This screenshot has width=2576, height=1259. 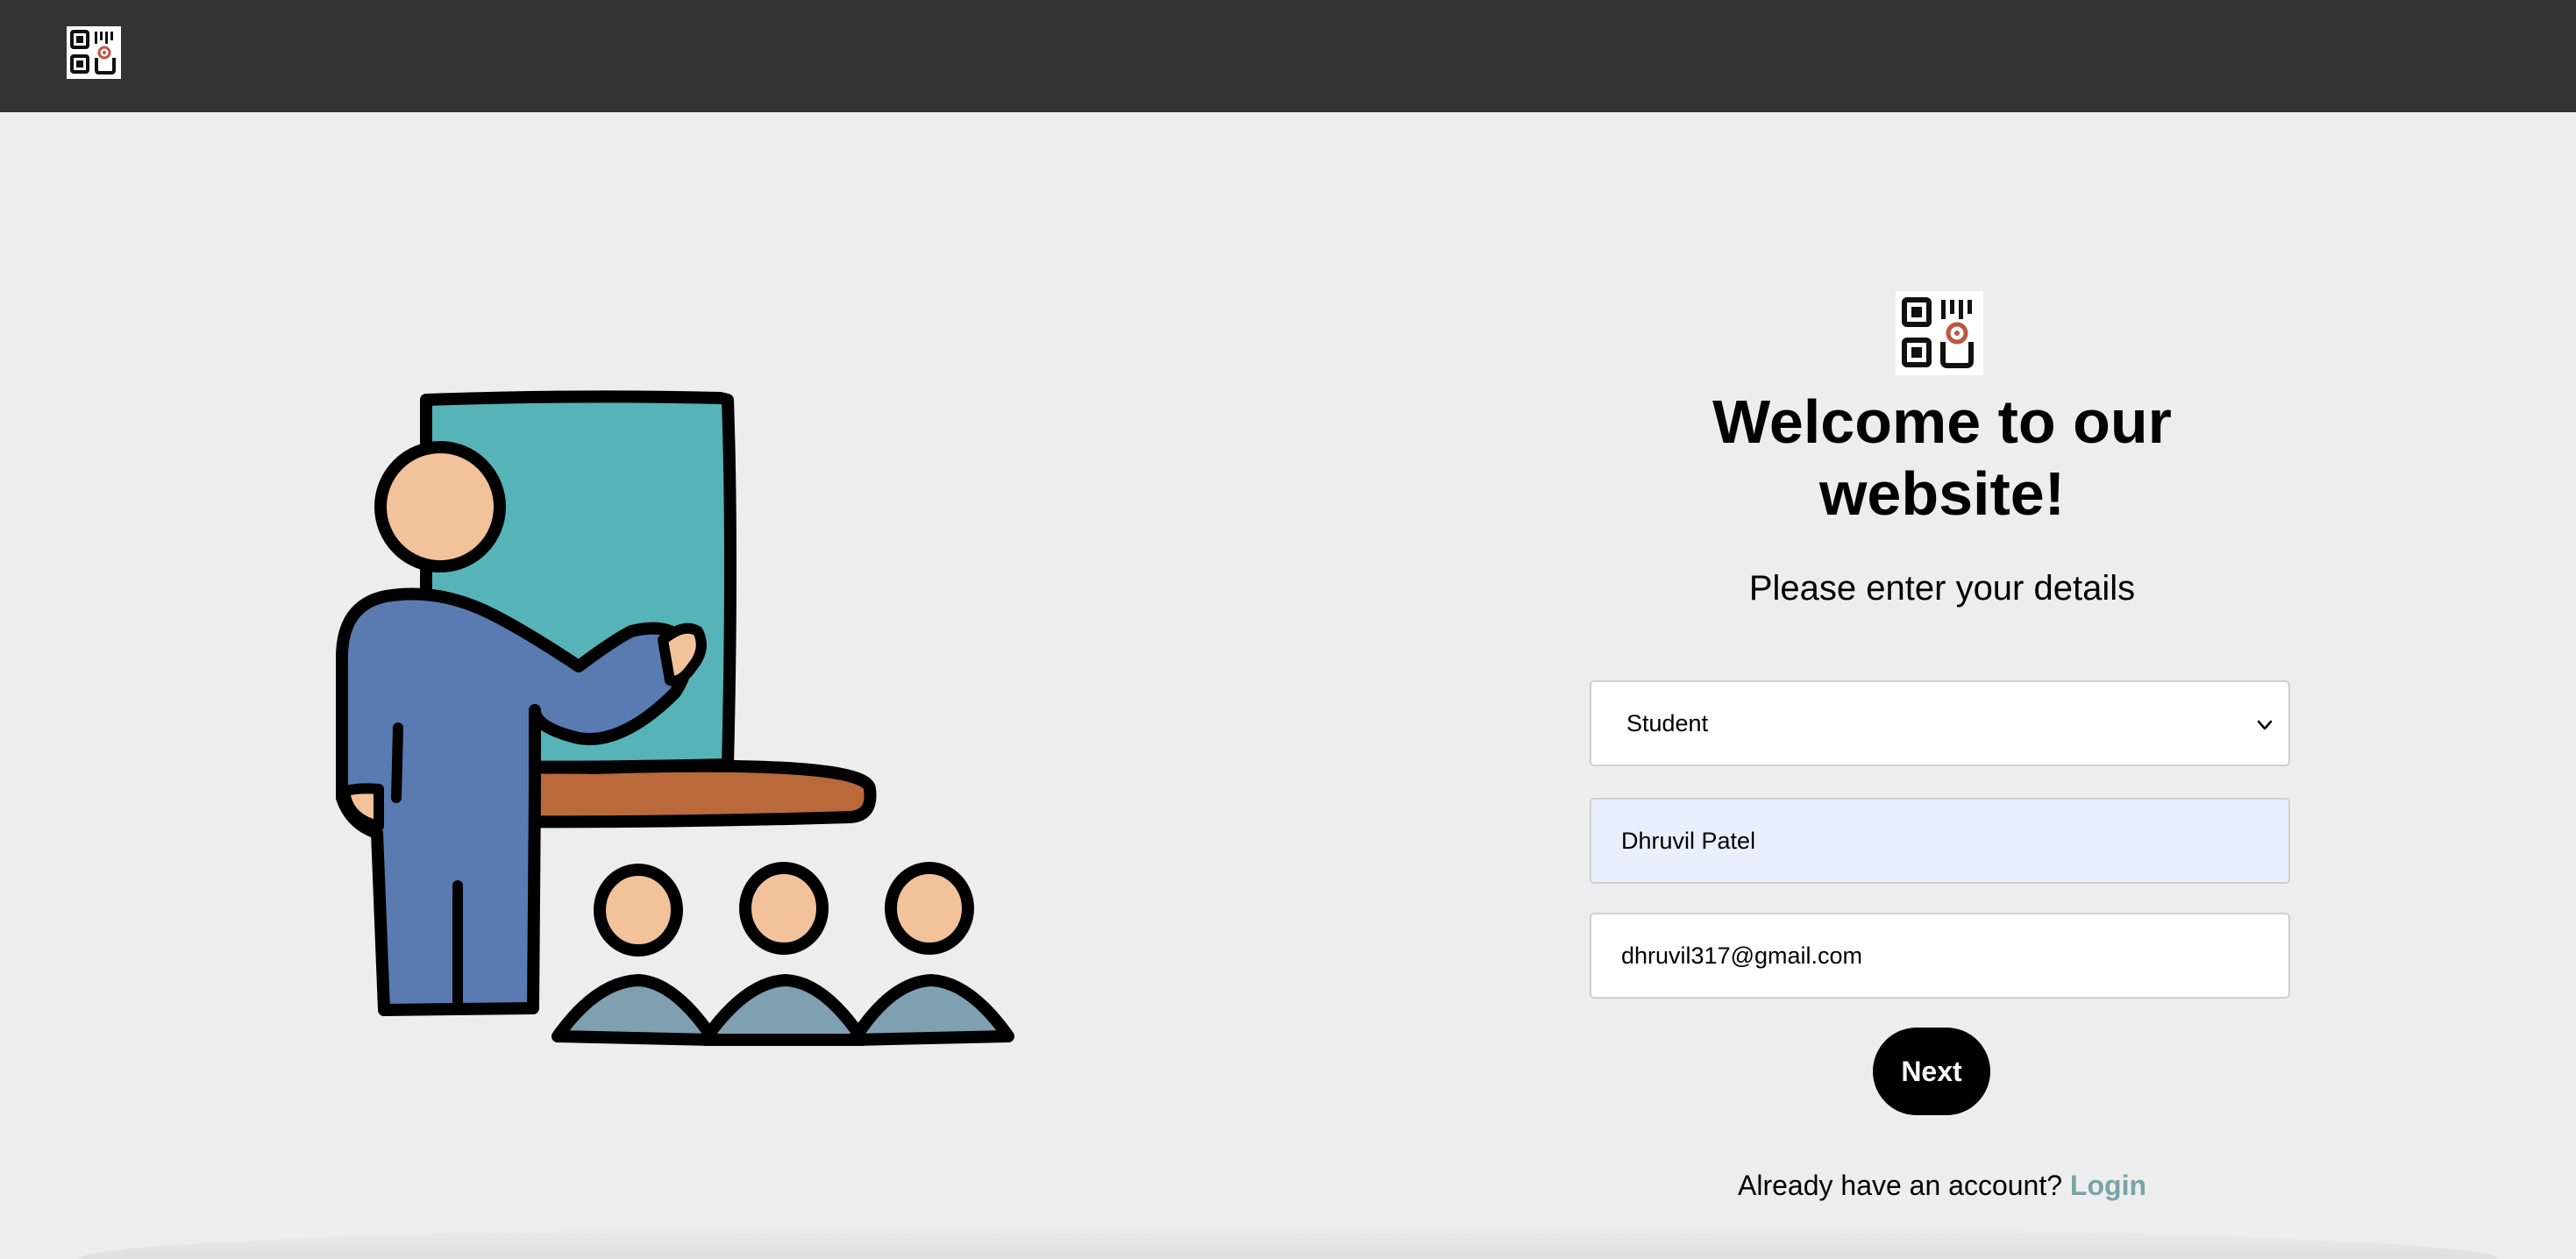 What do you see at coordinates (1940, 956) in the screenshot?
I see `email-input: dhruvil317@gmail.com` at bounding box center [1940, 956].